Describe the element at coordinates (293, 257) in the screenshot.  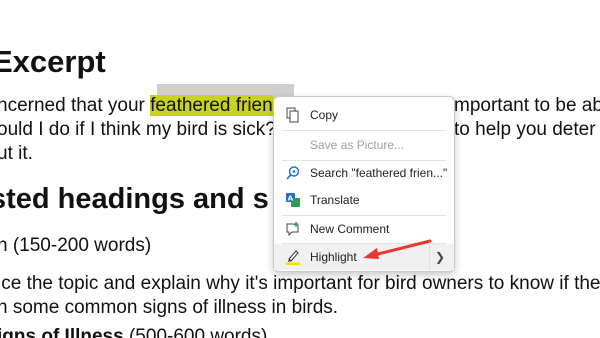
I see `highlighter-icon` at that location.